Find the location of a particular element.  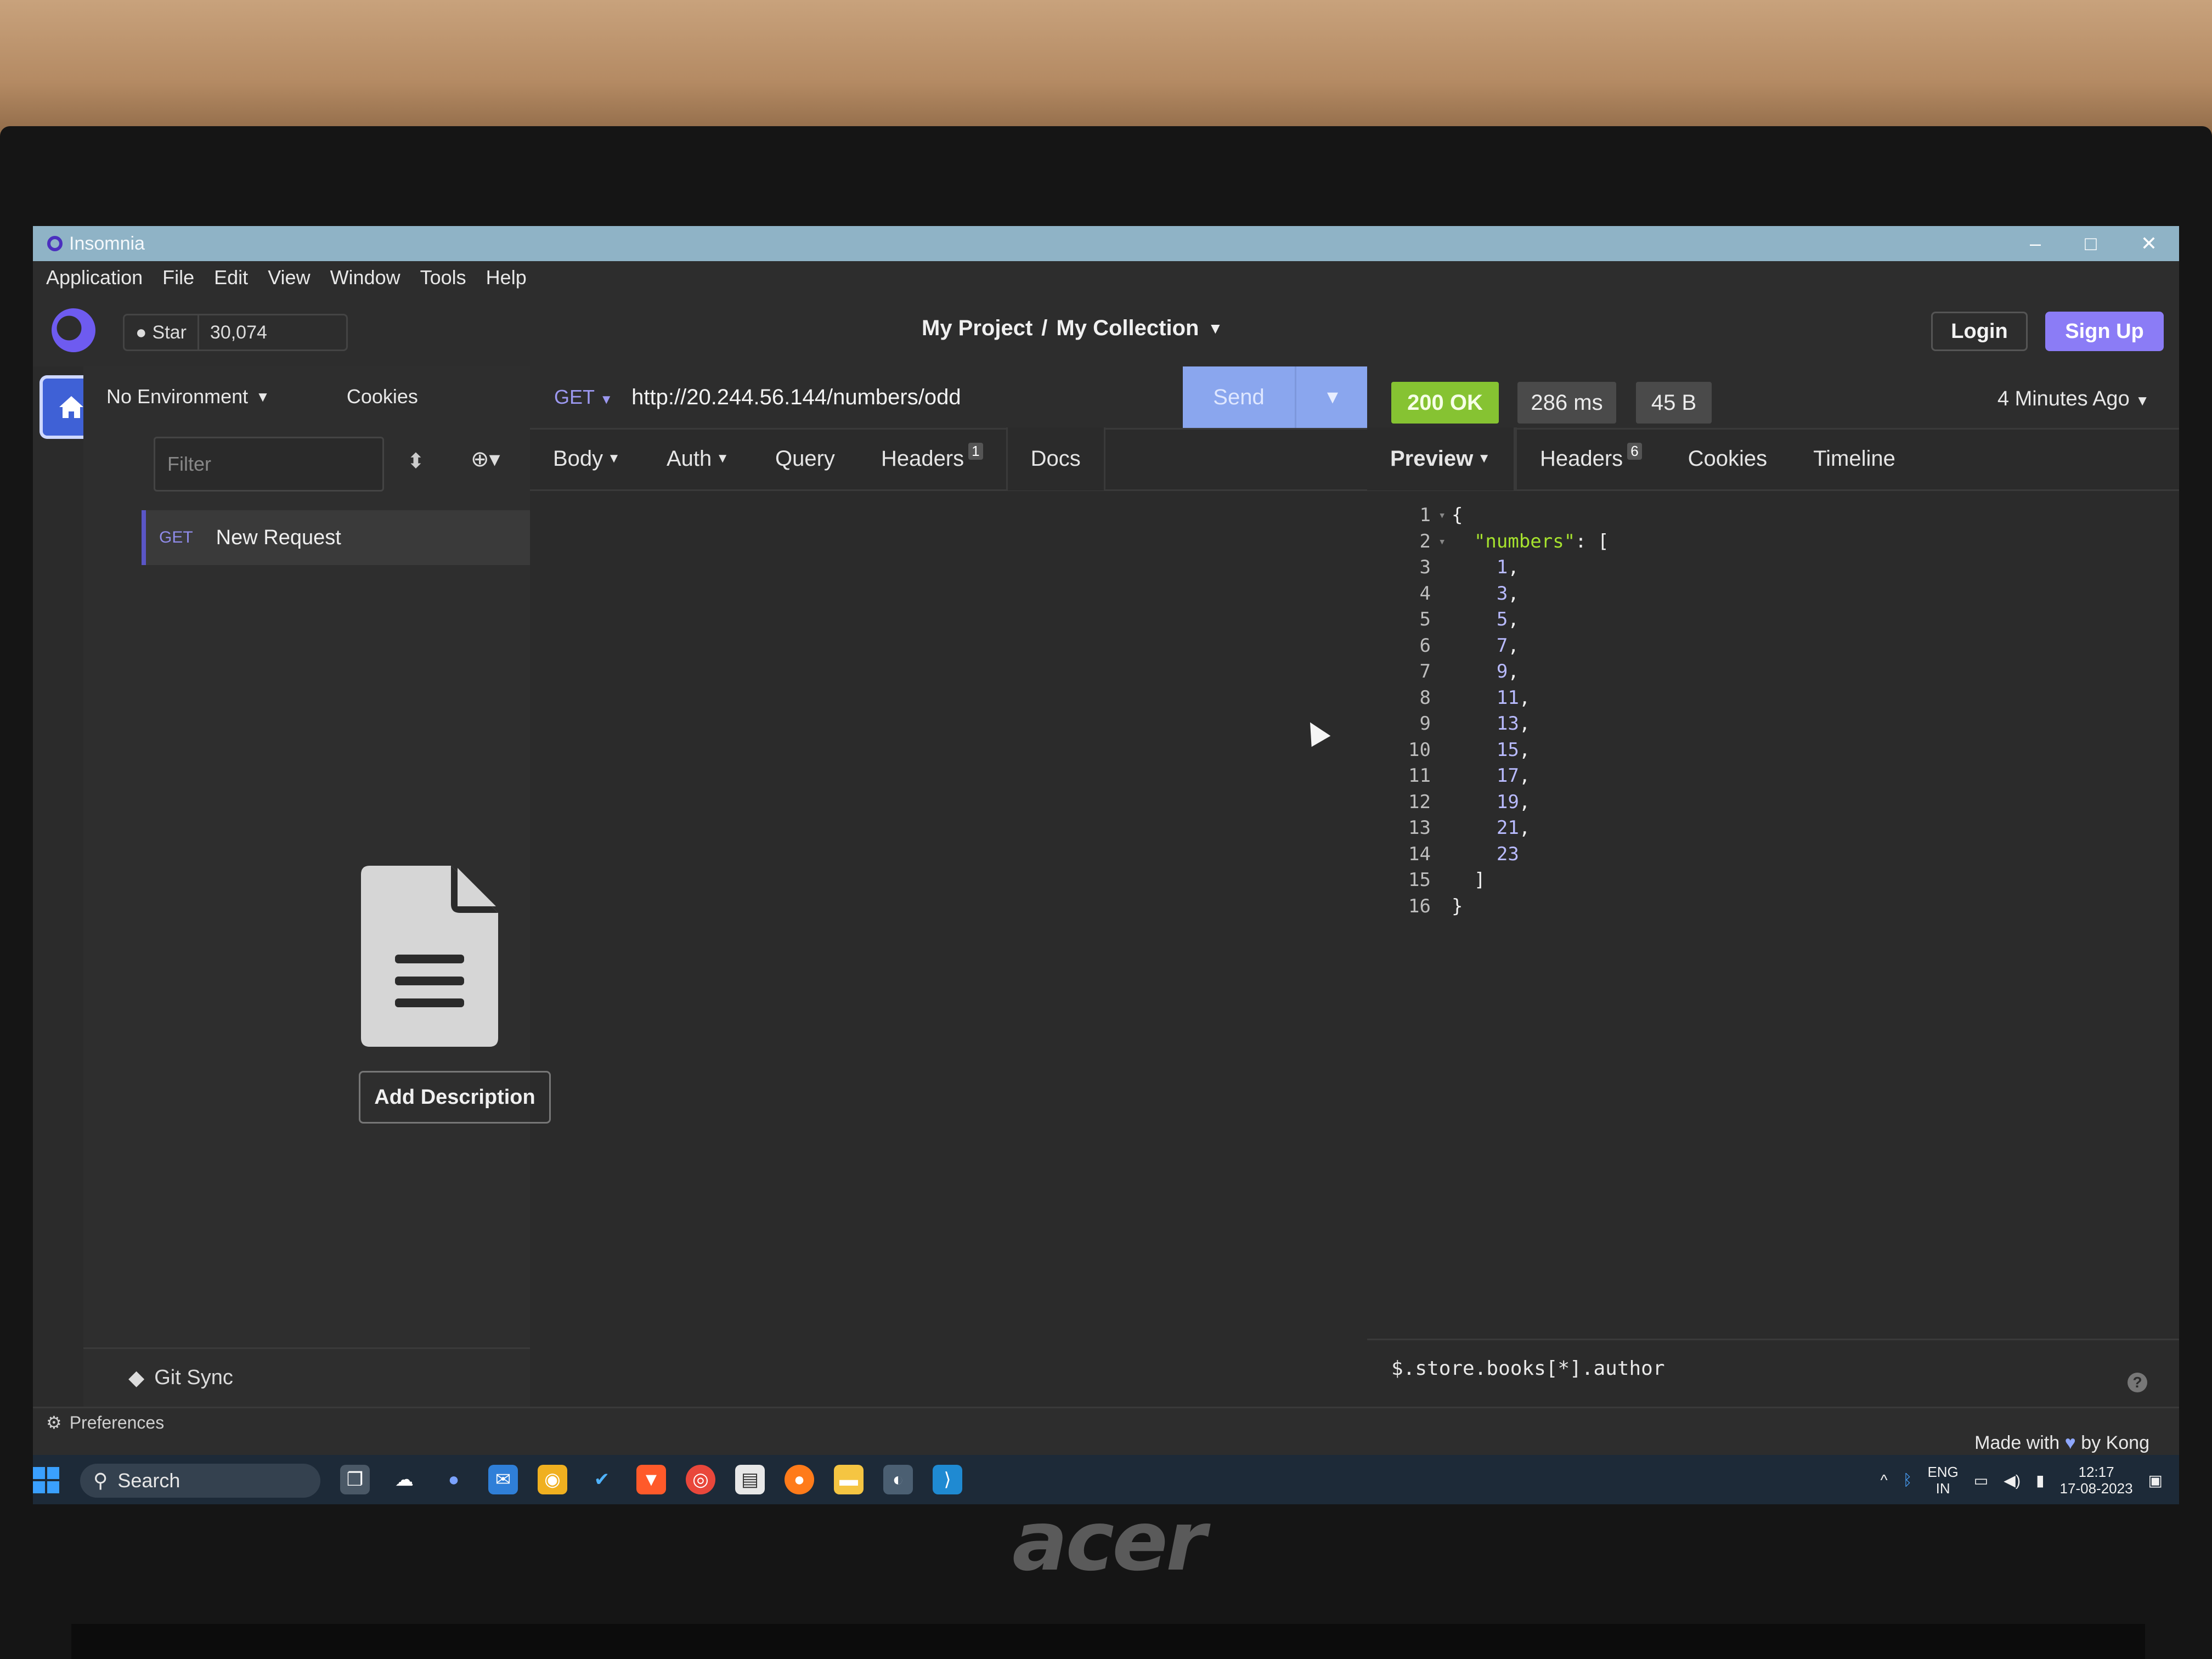

file-explorer-icon: ▬ is located at coordinates (849, 1479).